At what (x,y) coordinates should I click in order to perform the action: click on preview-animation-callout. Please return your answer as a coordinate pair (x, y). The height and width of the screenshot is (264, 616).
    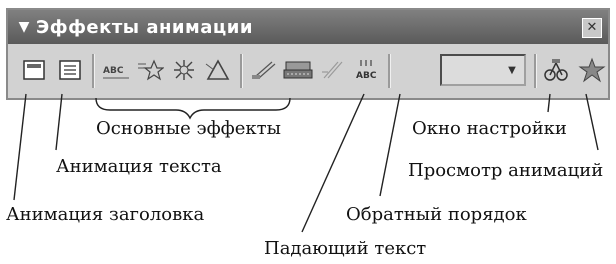
    Looking at the image, I should click on (592, 122).